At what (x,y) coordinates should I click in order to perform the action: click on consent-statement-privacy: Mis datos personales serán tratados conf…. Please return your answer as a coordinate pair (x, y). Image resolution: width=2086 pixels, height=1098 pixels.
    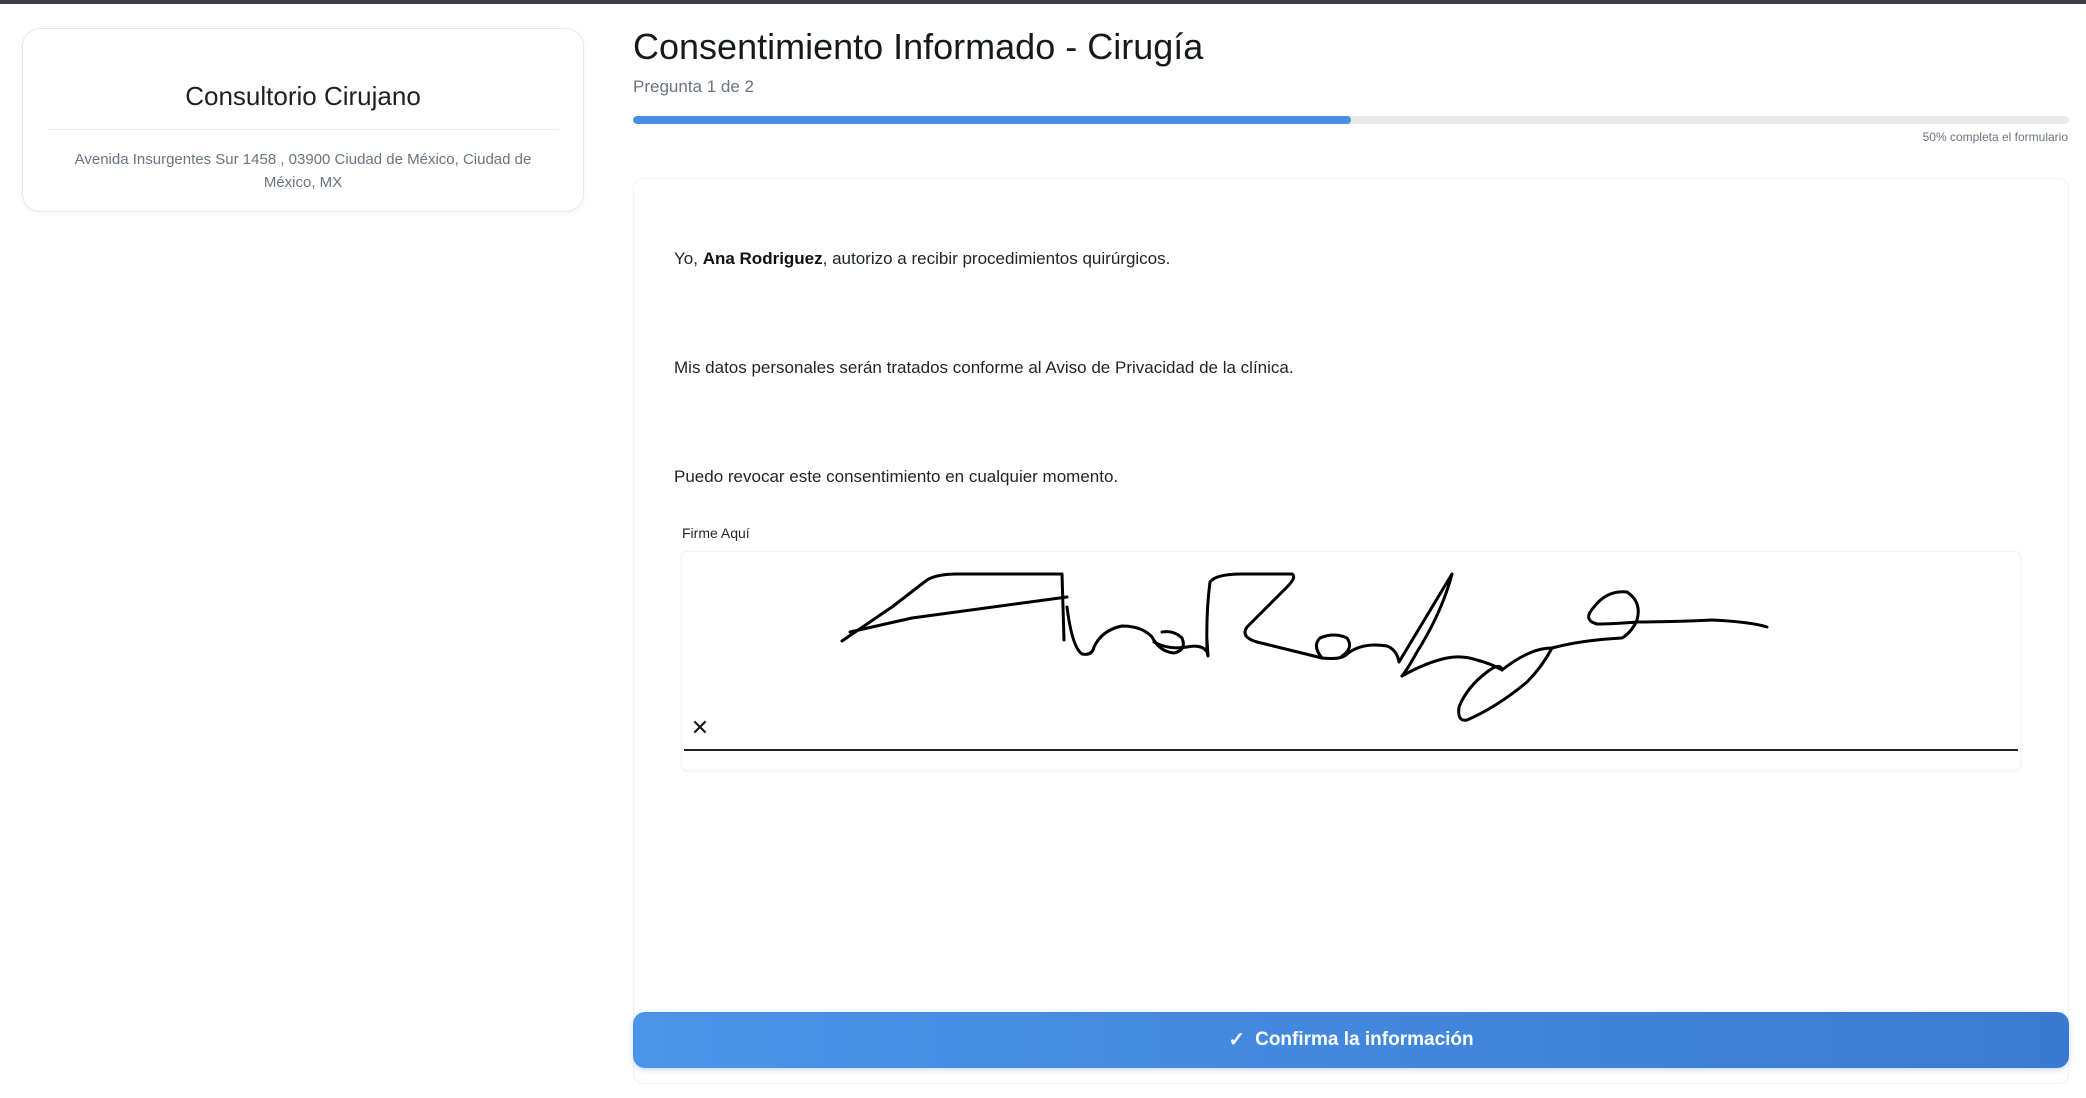
    Looking at the image, I should click on (984, 367).